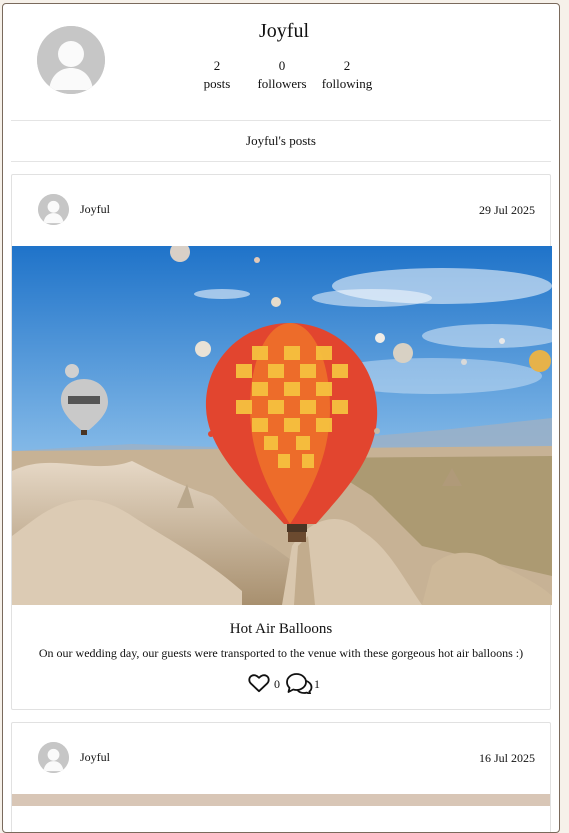 The width and height of the screenshot is (569, 833). I want to click on profile-header: Joyful 2 posts 0 followers 2 following, so click(281, 62).